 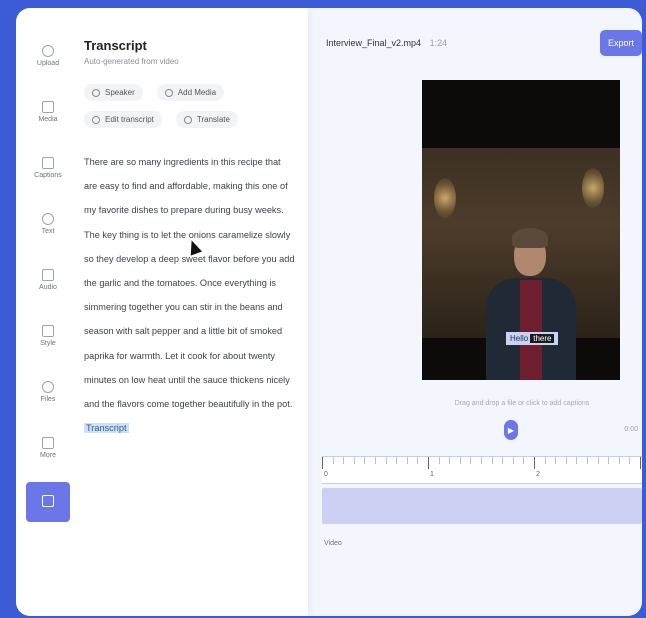 I want to click on rail-item-transcript, so click(x=48, y=502).